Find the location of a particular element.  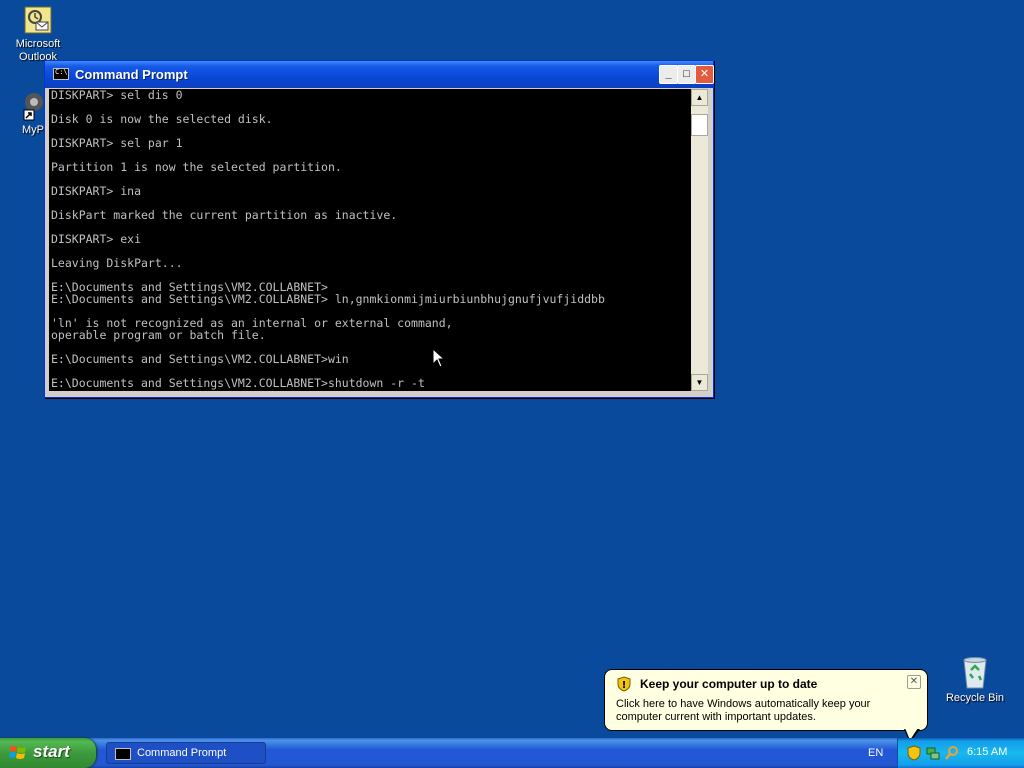

close-button: ✕ is located at coordinates (704, 74).